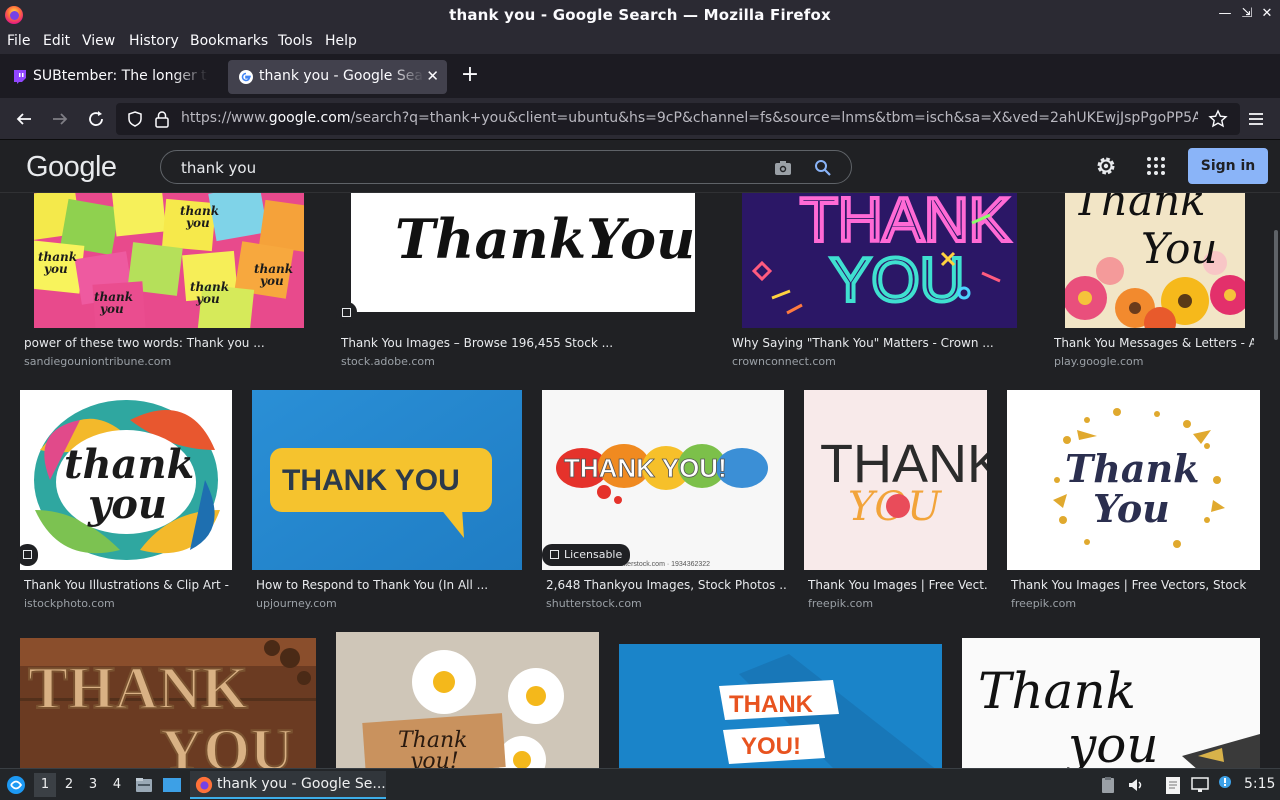 The image size is (1280, 800). I want to click on start-menu-icon, so click(16, 785).